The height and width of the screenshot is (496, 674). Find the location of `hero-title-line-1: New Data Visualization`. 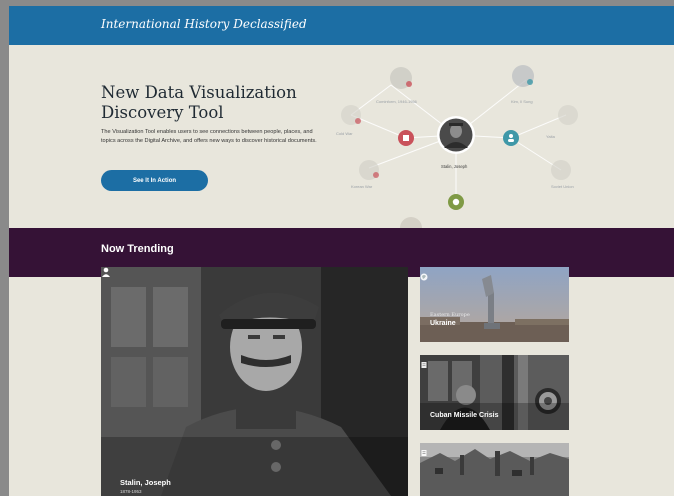

hero-title-line-1: New Data Visualization is located at coordinates (199, 92).